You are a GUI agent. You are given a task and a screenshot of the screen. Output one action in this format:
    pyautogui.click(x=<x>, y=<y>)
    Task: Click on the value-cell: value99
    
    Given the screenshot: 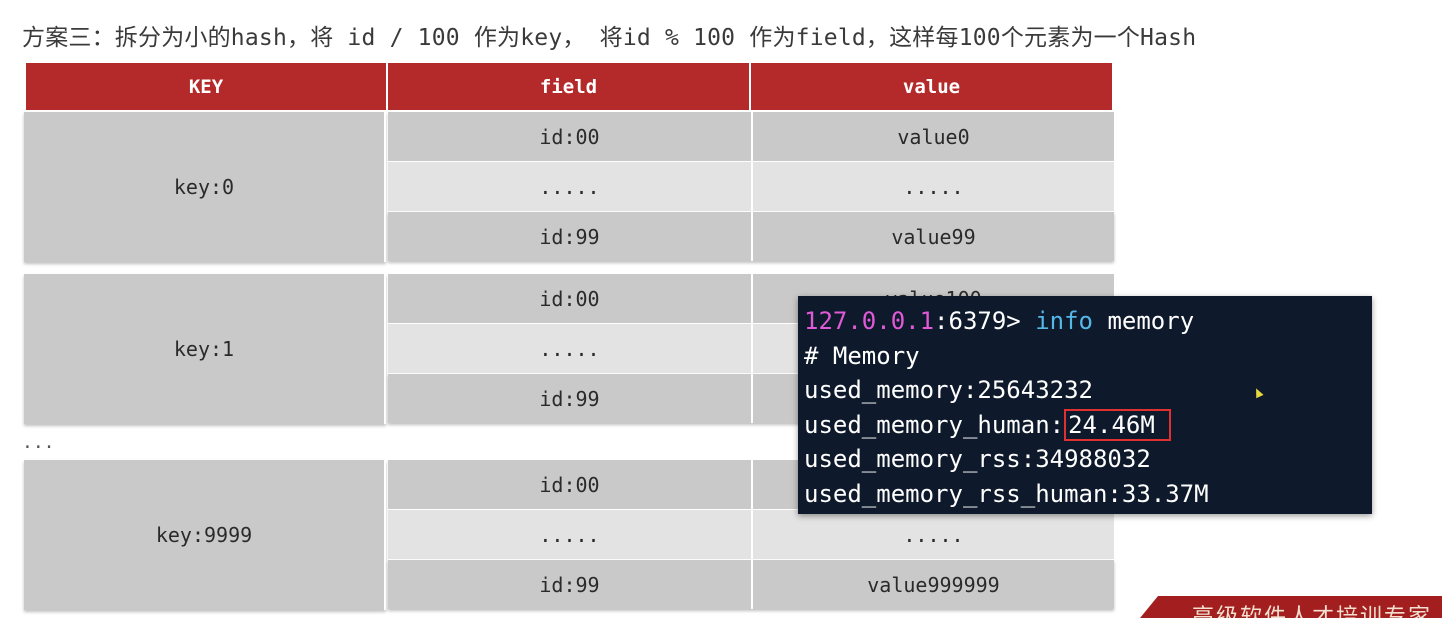 What is the action you would take?
    pyautogui.click(x=932, y=236)
    